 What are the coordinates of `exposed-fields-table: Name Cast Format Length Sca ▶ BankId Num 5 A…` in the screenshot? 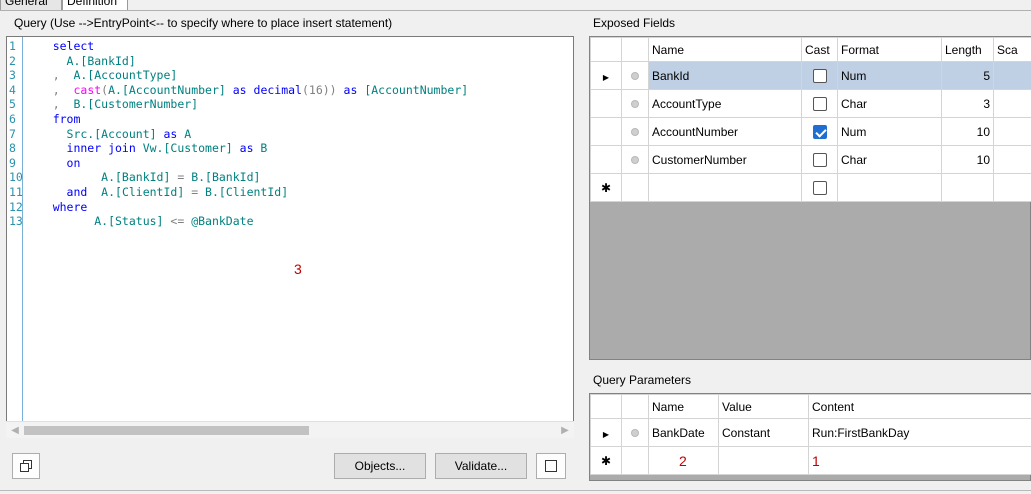 It's located at (810, 119).